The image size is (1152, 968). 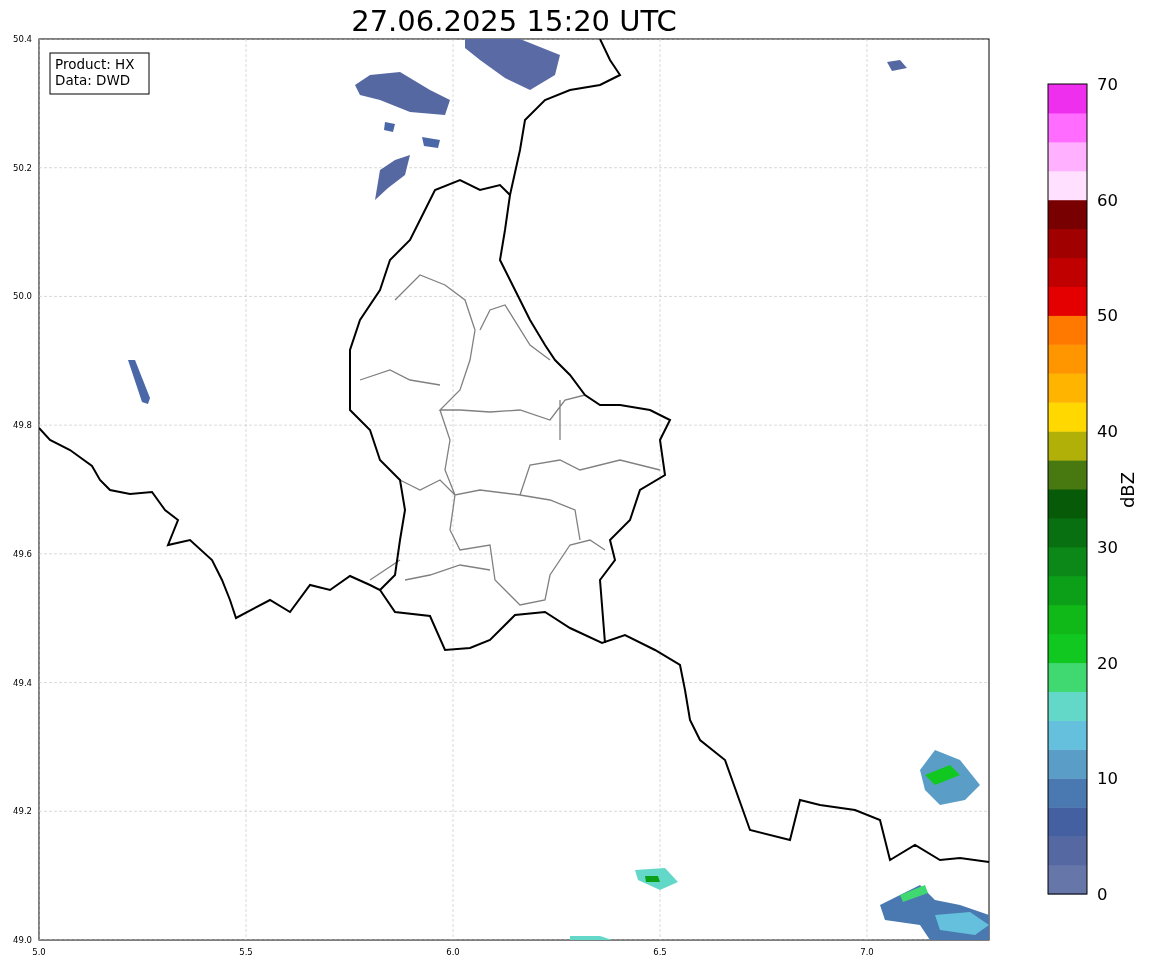 What do you see at coordinates (22, 425) in the screenshot?
I see `y-tick-label: 49.8` at bounding box center [22, 425].